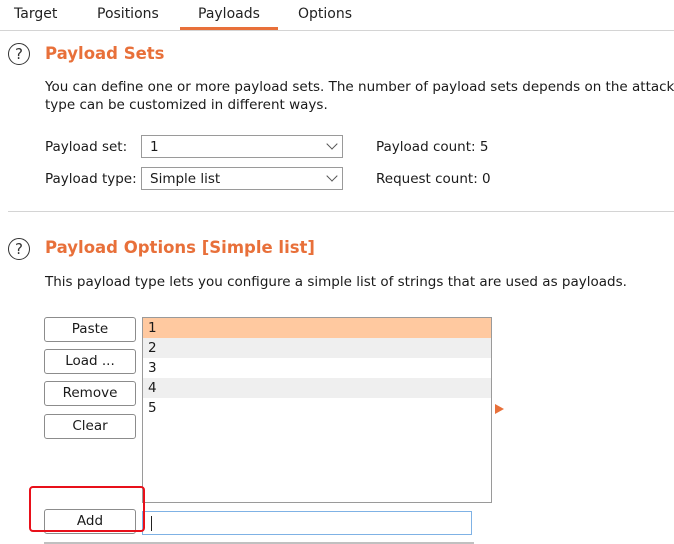  I want to click on list-item: 5, so click(317, 408).